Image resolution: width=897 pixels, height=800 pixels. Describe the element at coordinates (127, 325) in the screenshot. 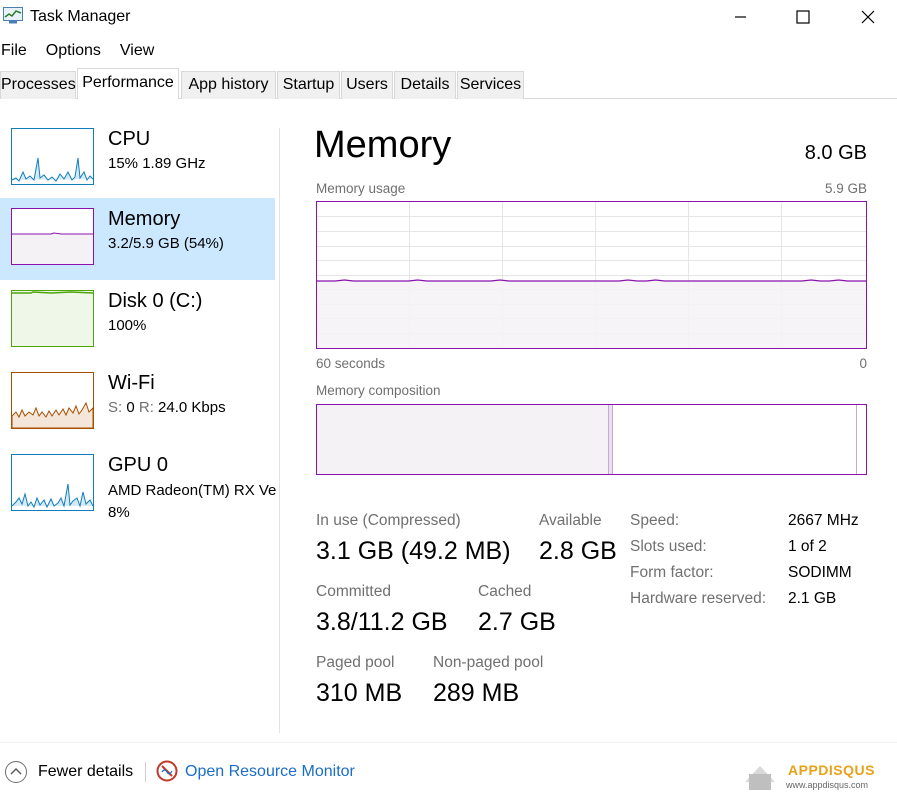

I see `sidebar-item-value: 100%` at that location.